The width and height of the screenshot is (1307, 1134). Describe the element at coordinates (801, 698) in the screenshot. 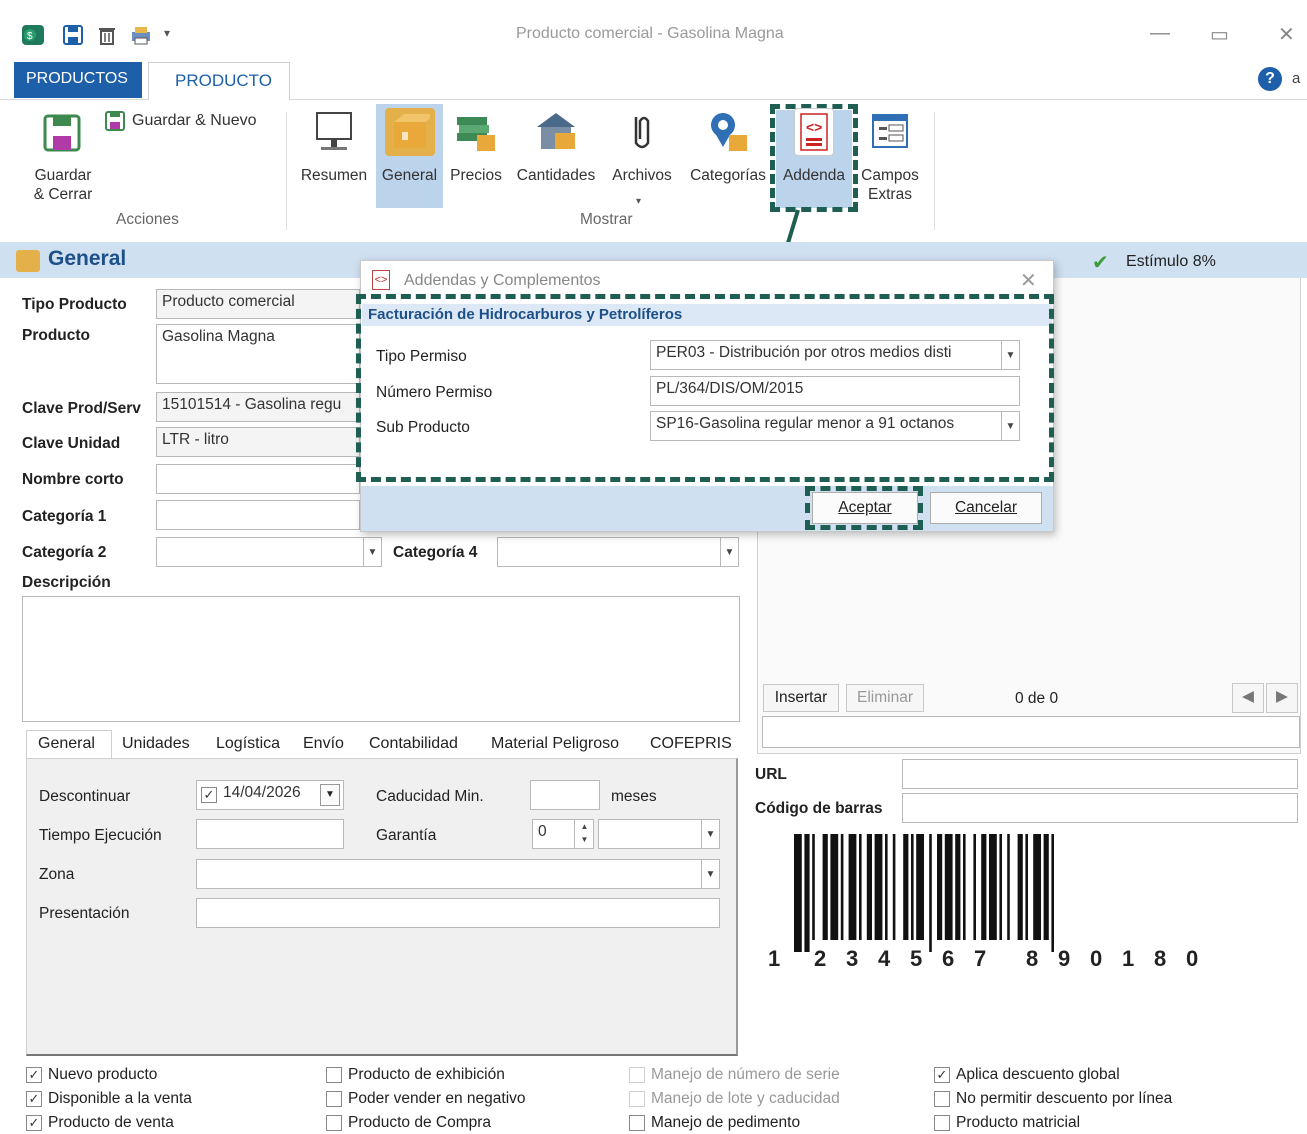

I see `insertar-button: Insertar` at that location.